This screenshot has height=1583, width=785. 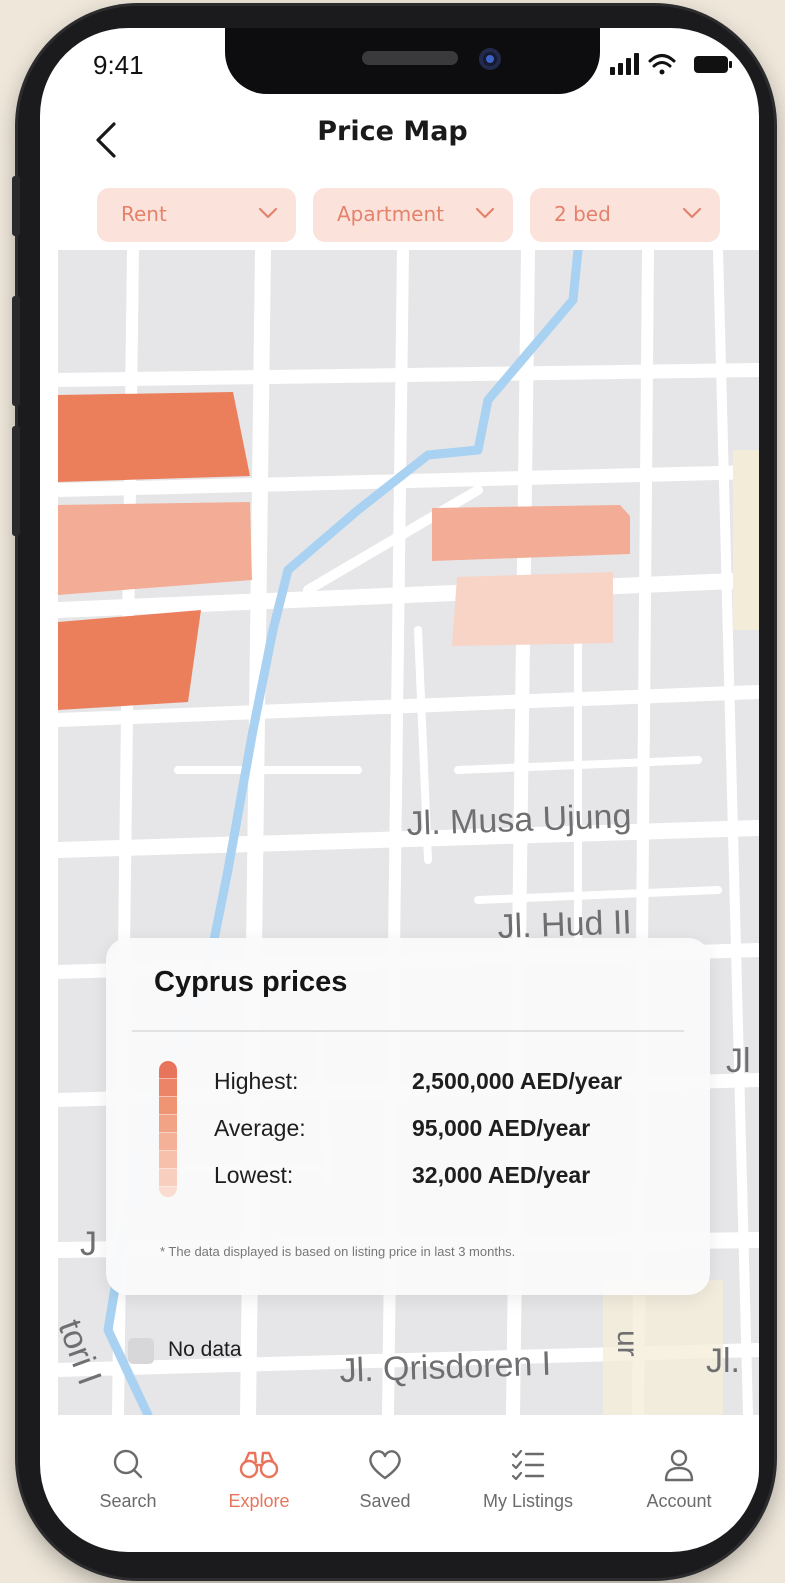 I want to click on tab-explore: Explore, so click(x=259, y=1470).